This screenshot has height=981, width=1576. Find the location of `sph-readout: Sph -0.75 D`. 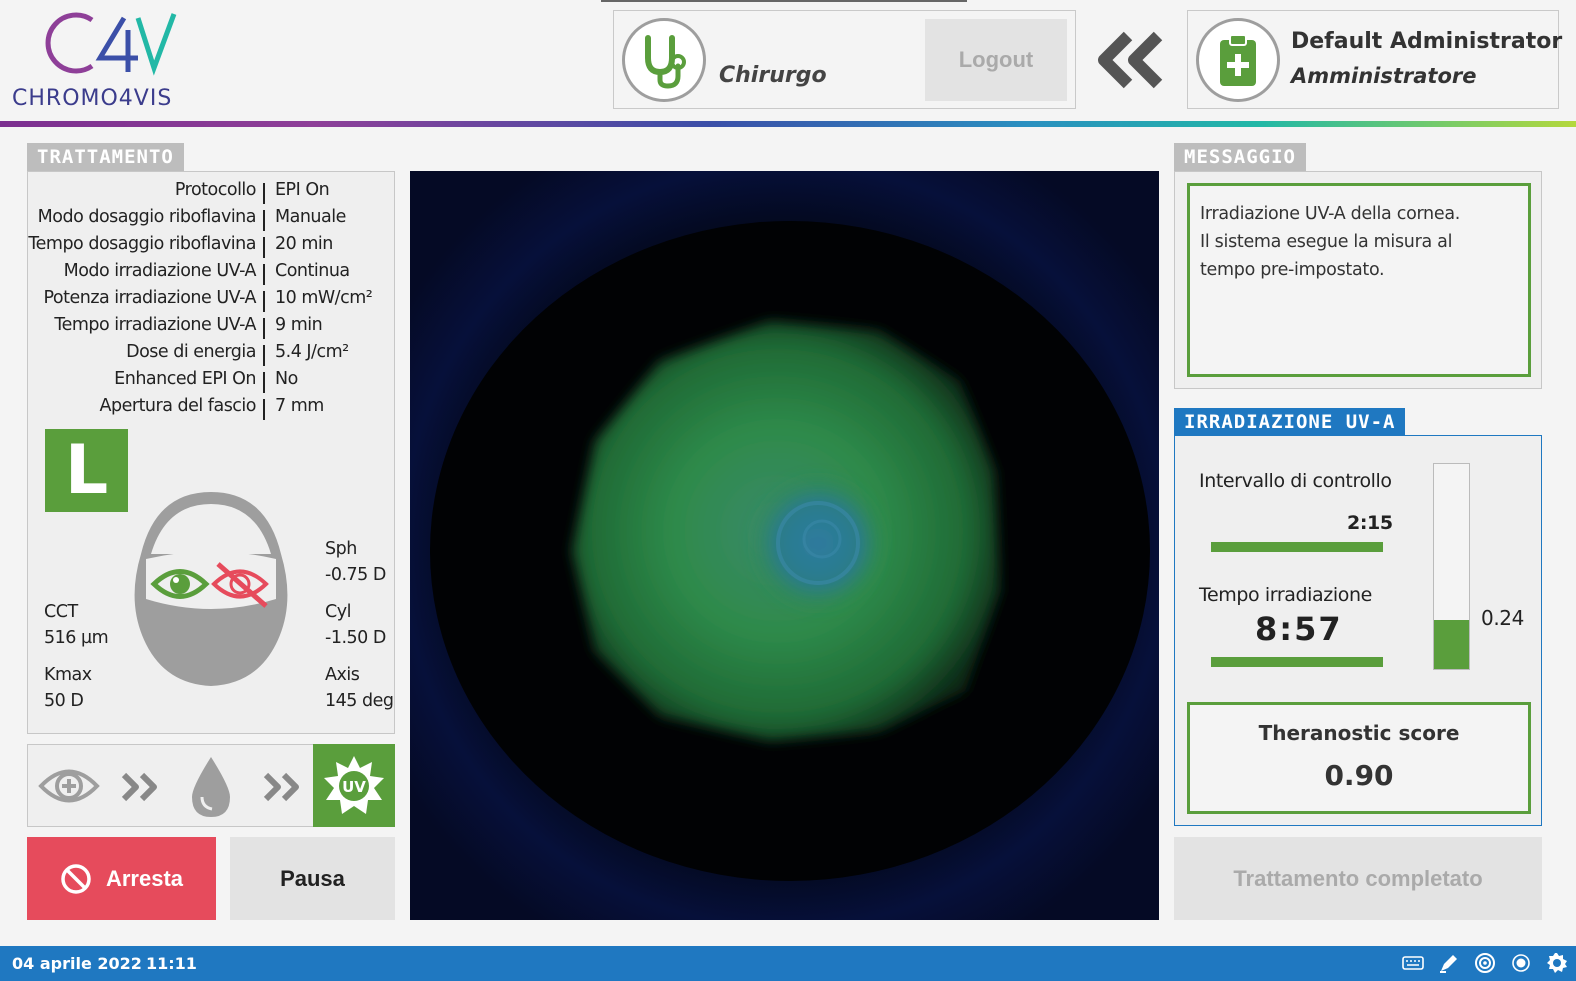

sph-readout: Sph -0.75 D is located at coordinates (355, 562).